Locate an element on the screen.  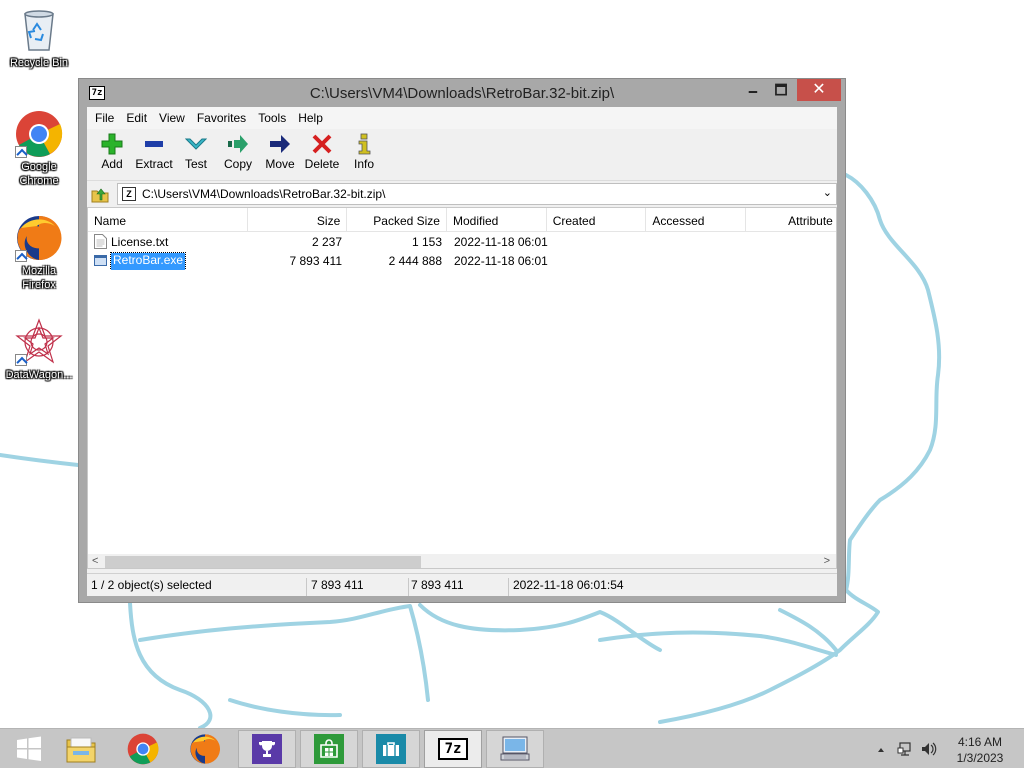
taskbar-firefox is located at coordinates (205, 749).